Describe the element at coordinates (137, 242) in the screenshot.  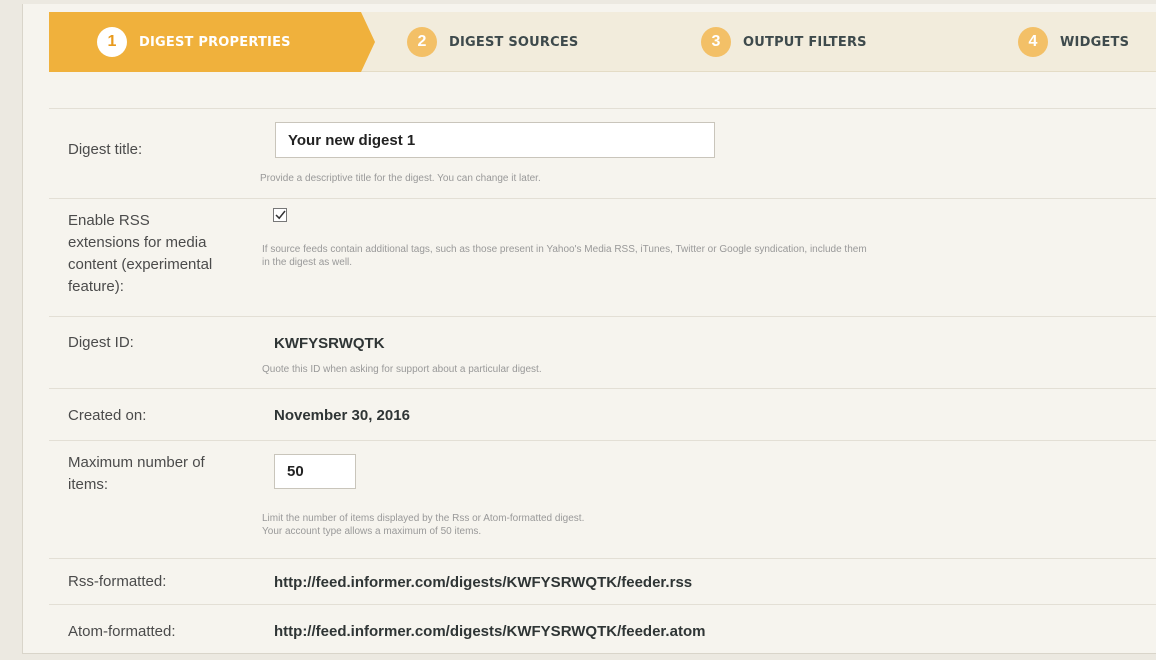
I see `rss-extensions-label-line: extensions for media` at that location.